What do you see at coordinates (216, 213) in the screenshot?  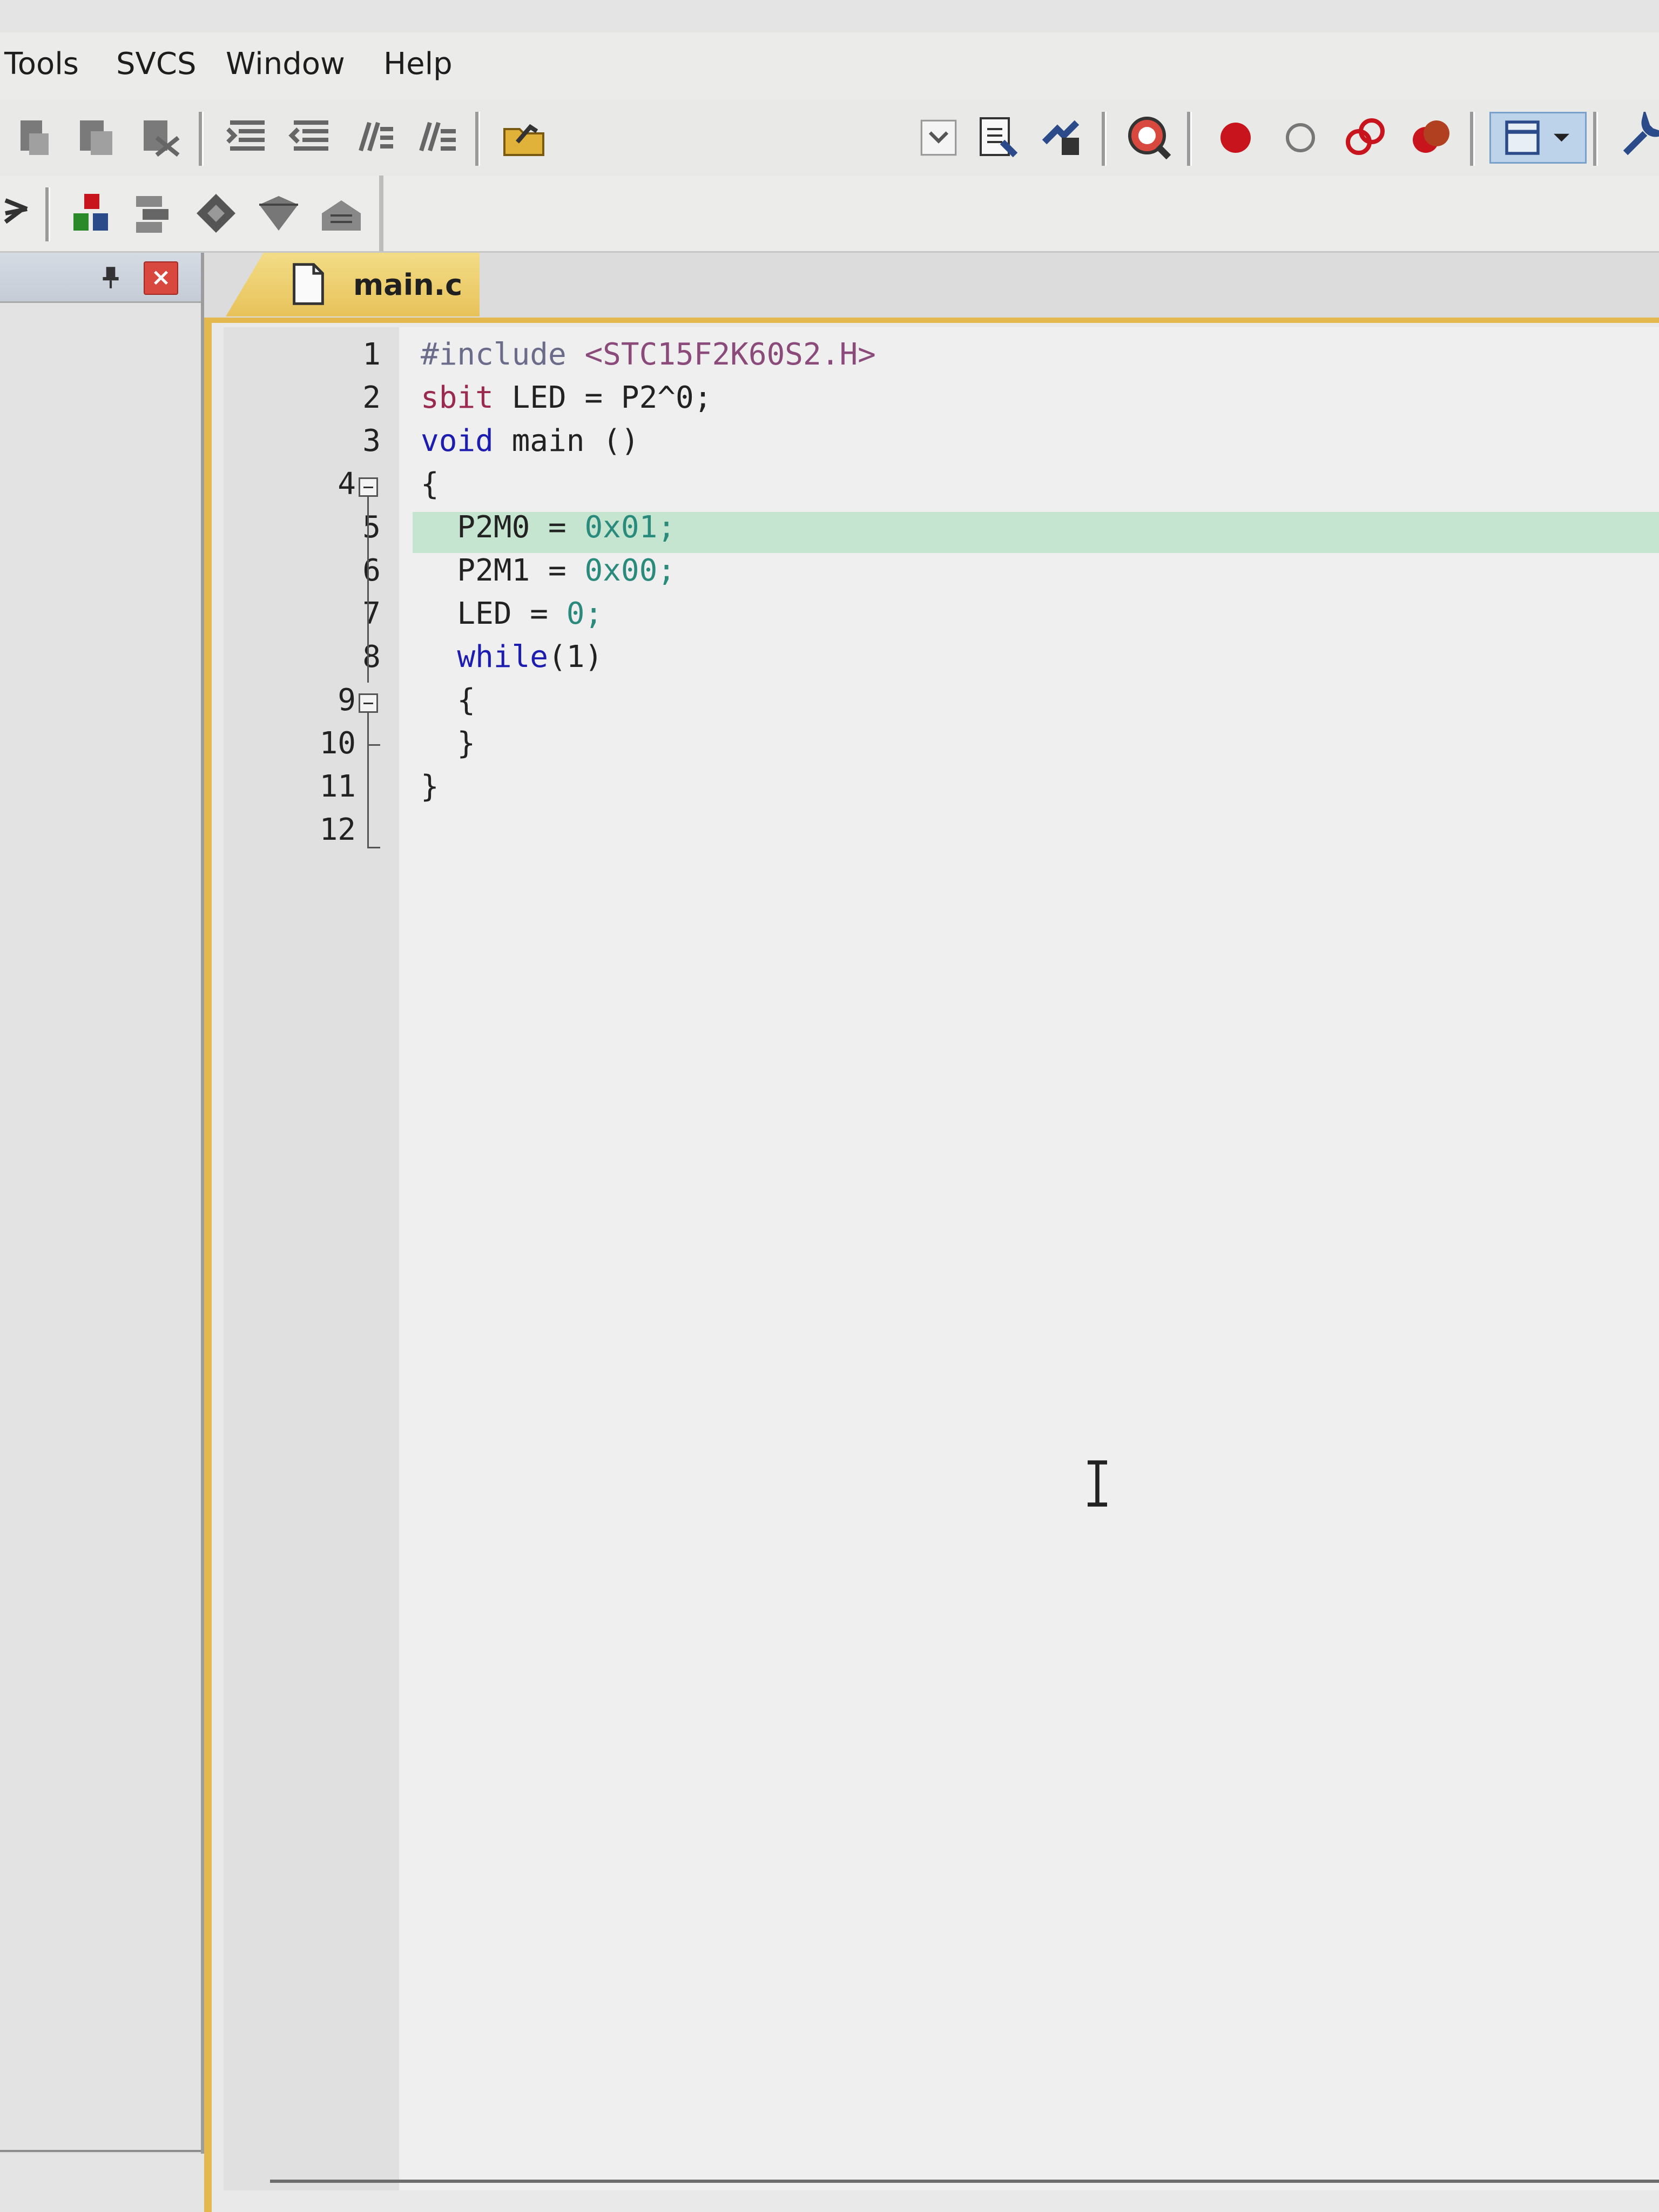 I see `run-time-env-icon` at bounding box center [216, 213].